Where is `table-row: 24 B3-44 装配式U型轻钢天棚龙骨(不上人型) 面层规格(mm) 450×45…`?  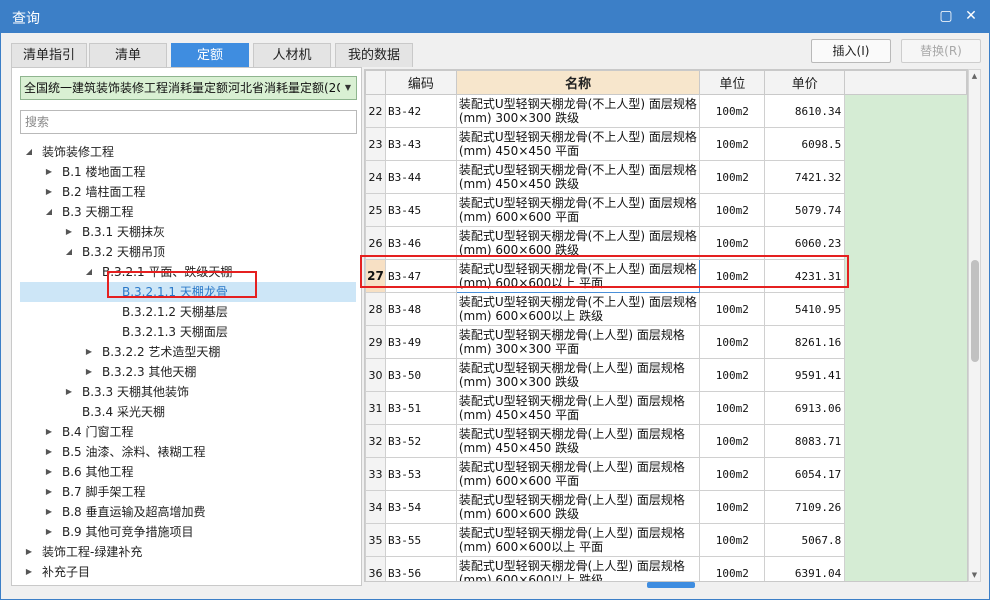
table-row: 24 B3-44 装配式U型轻钢天棚龙骨(不上人型) 面层规格(mm) 450×45… is located at coordinates (666, 177).